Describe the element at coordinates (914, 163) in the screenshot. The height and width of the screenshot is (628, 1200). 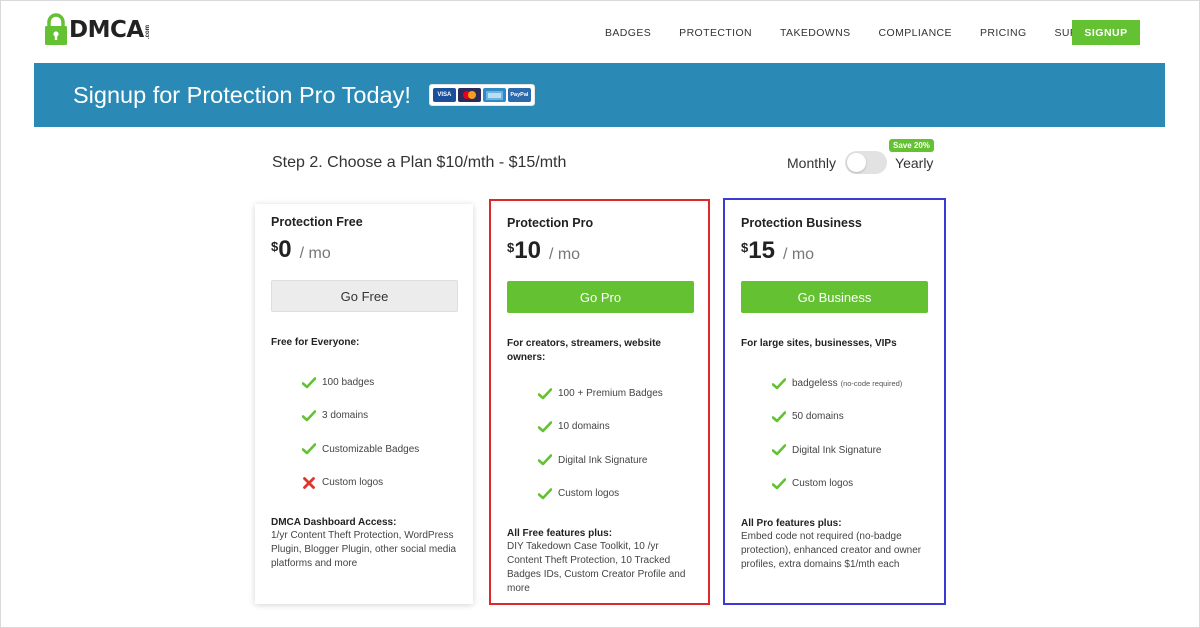
I see `yearly-label: Yearly` at that location.